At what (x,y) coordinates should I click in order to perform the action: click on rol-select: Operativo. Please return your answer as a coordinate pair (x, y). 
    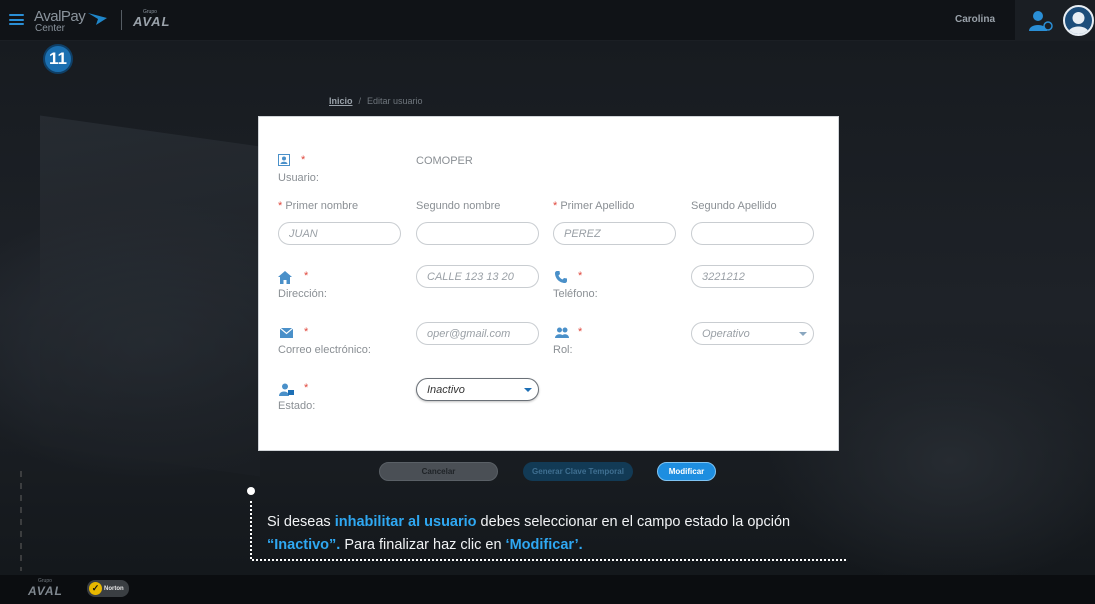
    Looking at the image, I should click on (752, 333).